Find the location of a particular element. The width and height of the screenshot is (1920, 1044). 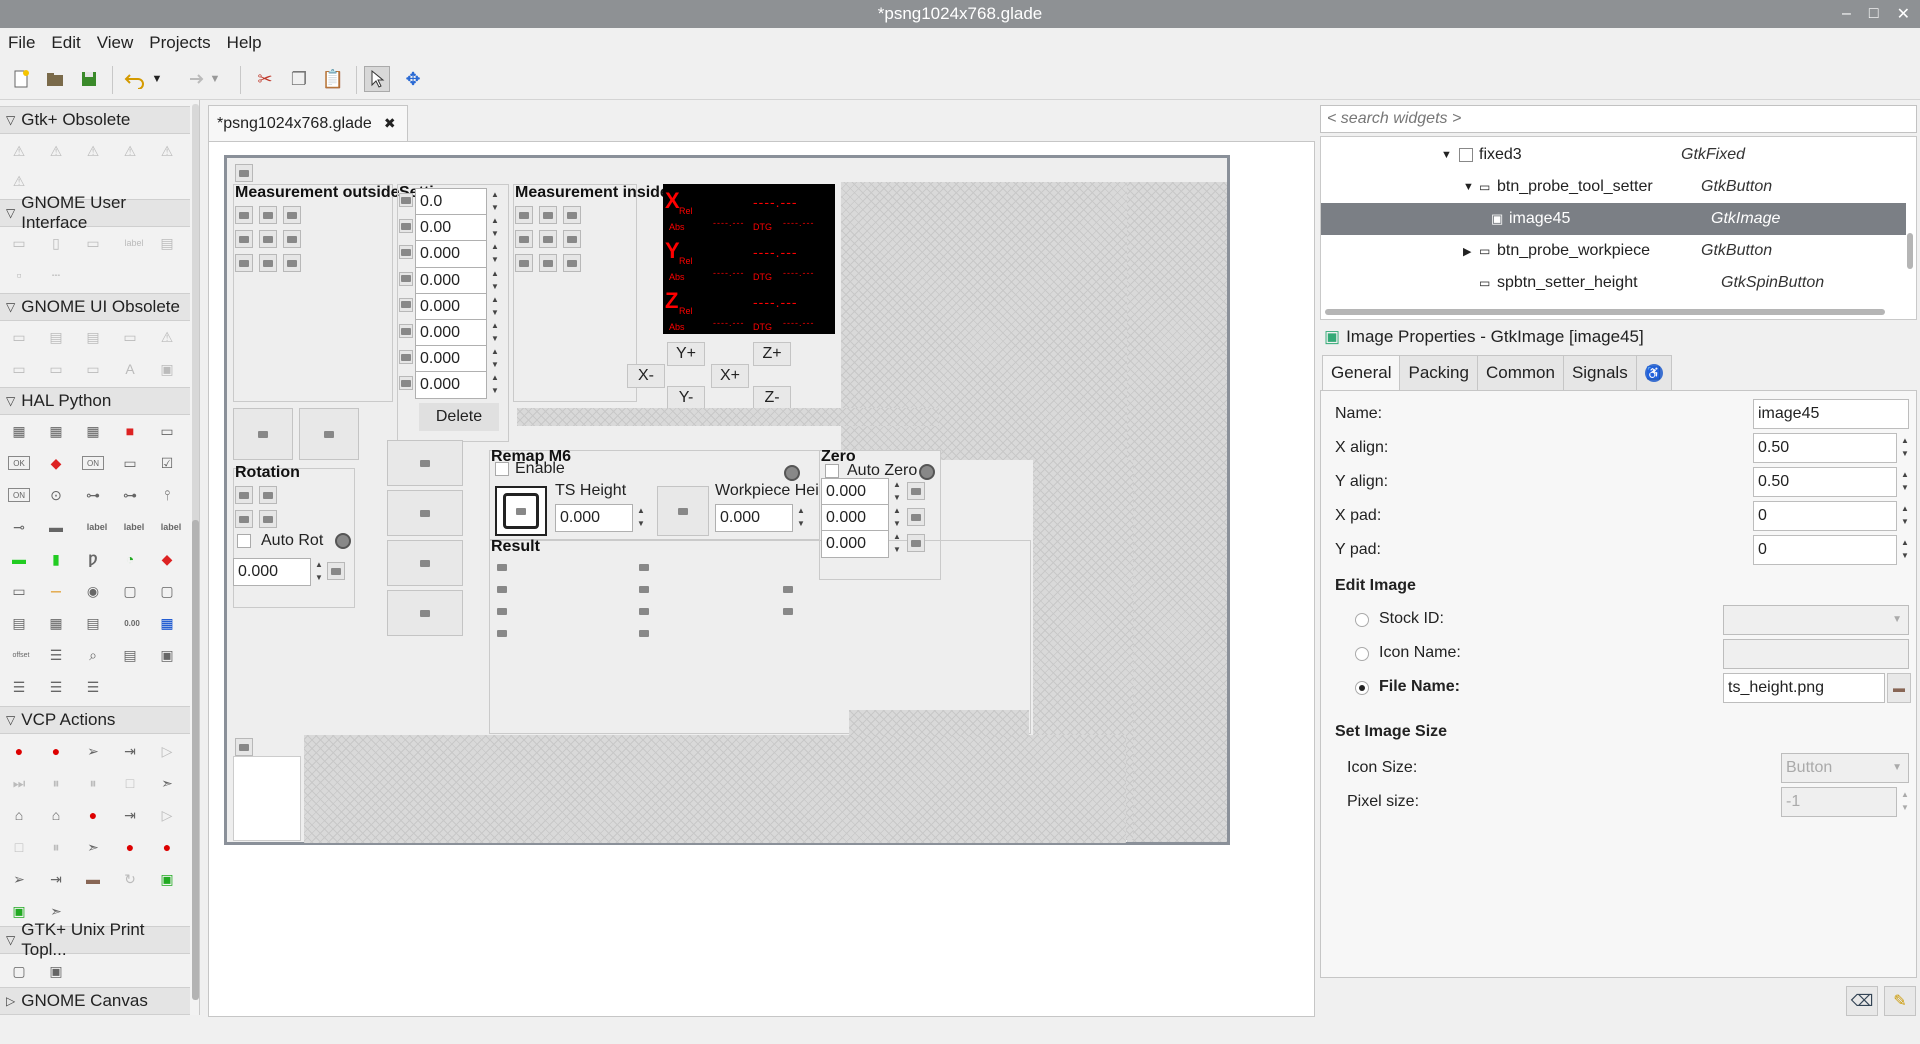

auto-rot-checkbox is located at coordinates (244, 541).